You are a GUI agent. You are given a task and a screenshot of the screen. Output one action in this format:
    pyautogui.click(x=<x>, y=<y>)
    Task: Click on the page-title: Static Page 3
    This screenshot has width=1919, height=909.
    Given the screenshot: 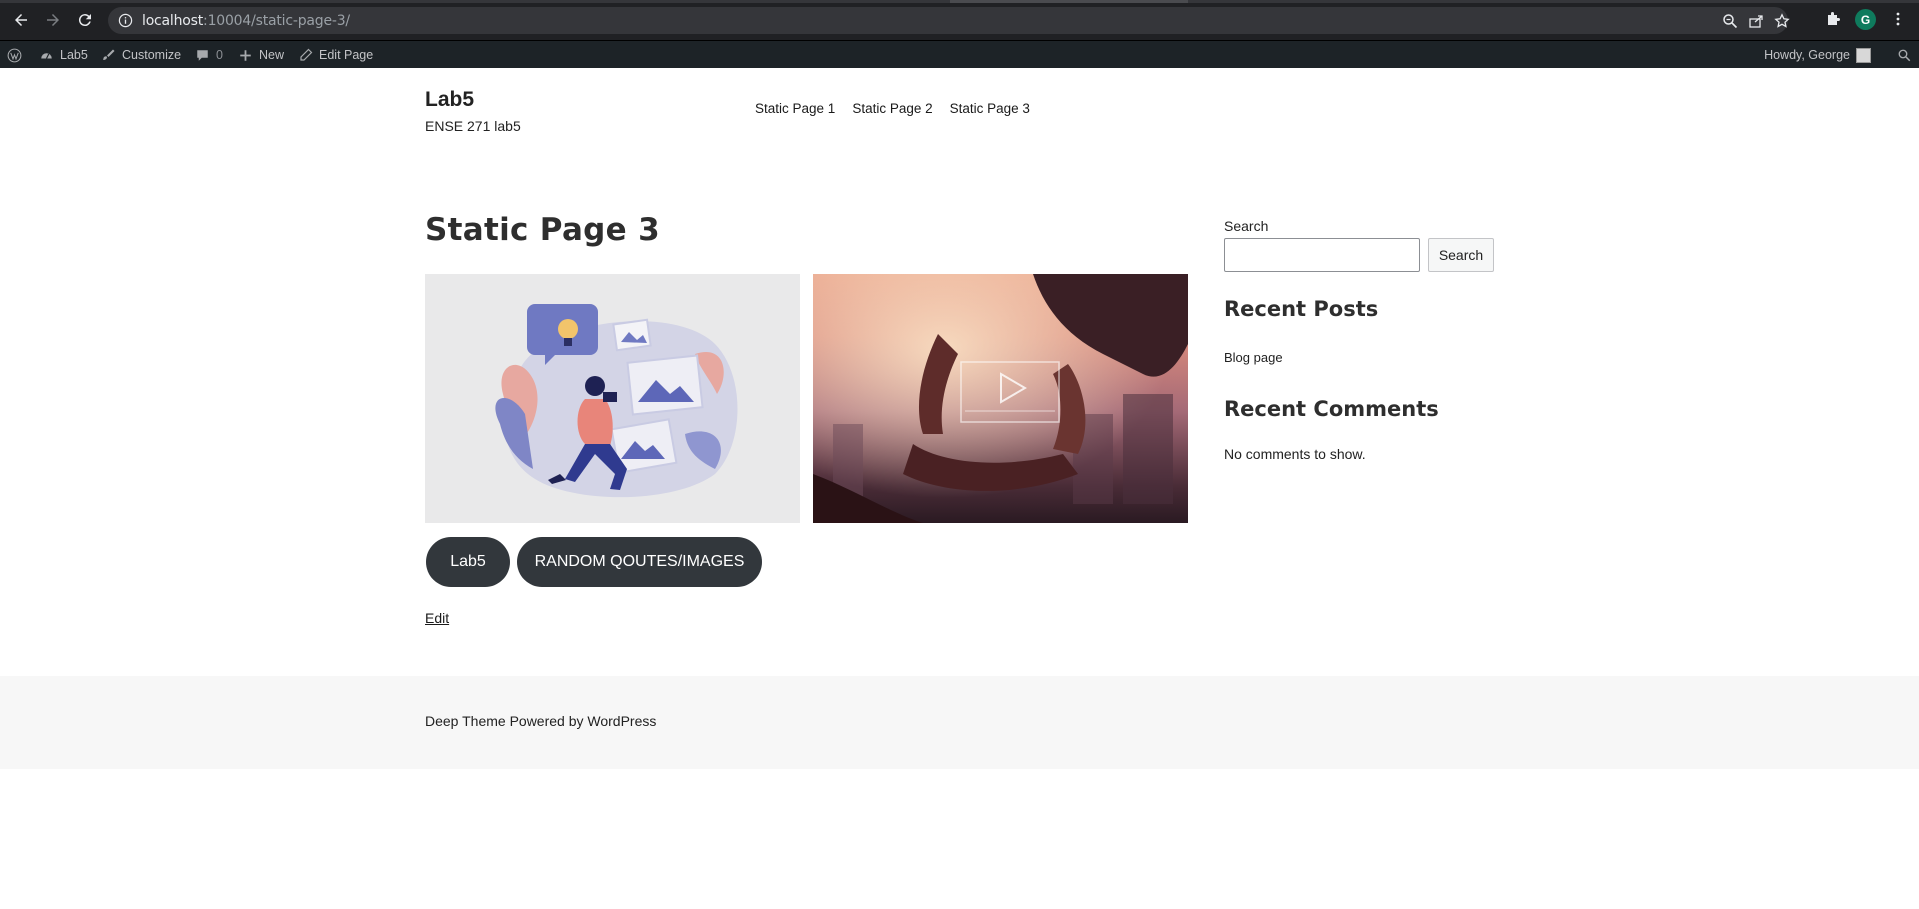 What is the action you would take?
    pyautogui.click(x=542, y=230)
    